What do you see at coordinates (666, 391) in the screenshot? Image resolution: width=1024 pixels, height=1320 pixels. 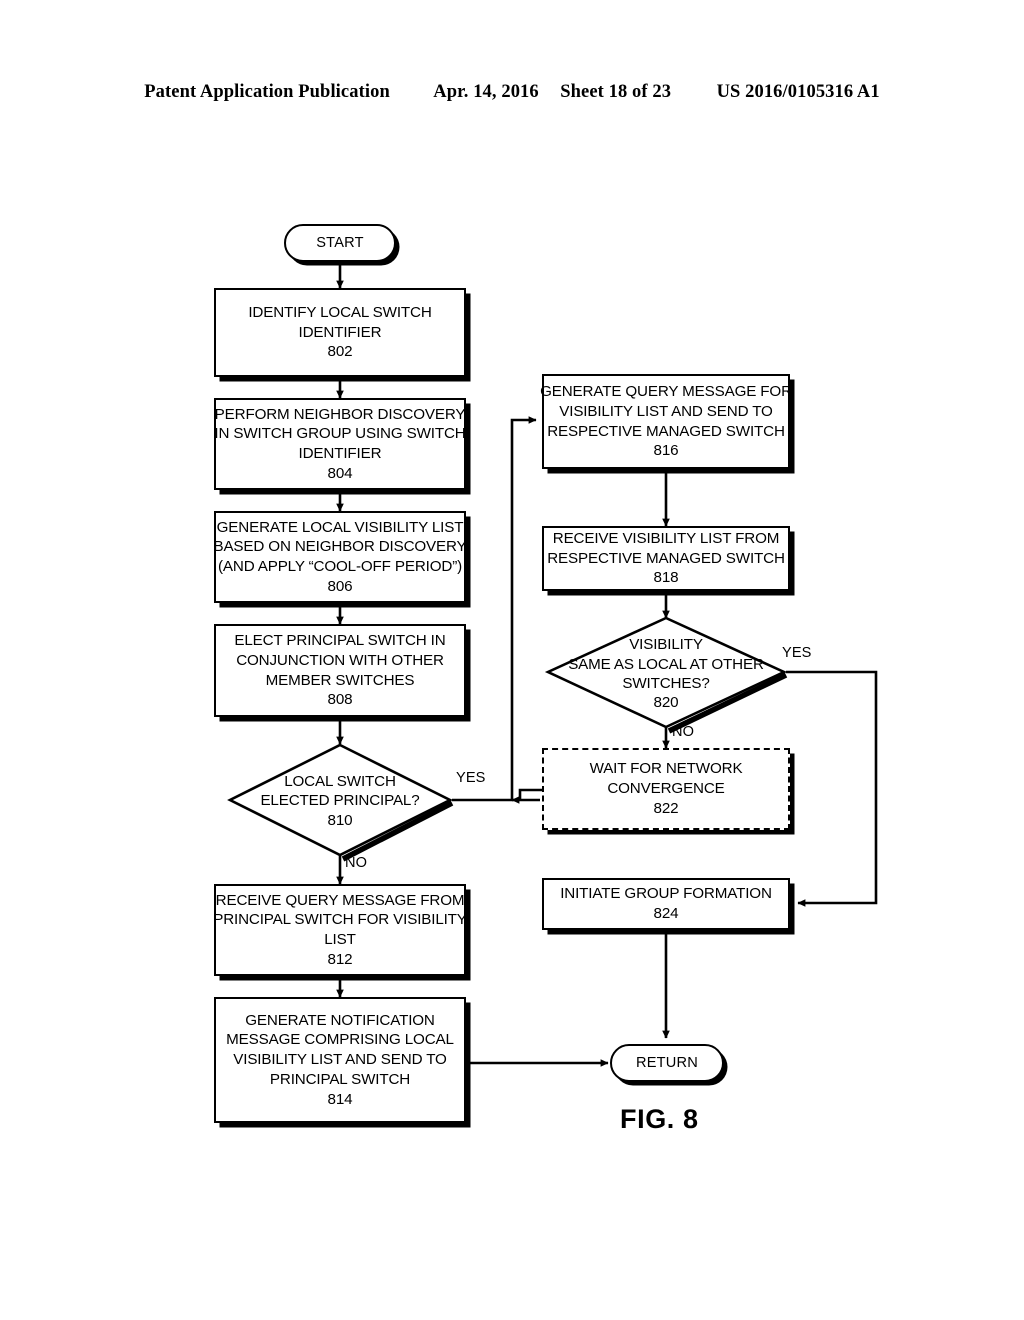 I see `node-816-line1: GENERATE QUERY MESSAGE FOR` at bounding box center [666, 391].